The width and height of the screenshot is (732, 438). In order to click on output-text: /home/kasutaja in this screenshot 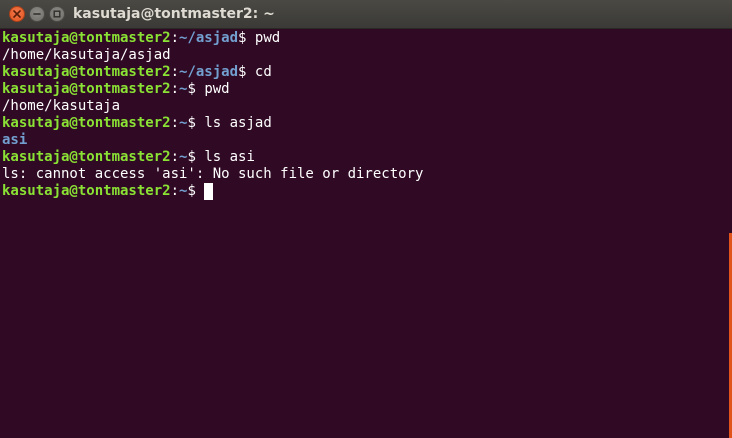, I will do `click(61, 106)`.